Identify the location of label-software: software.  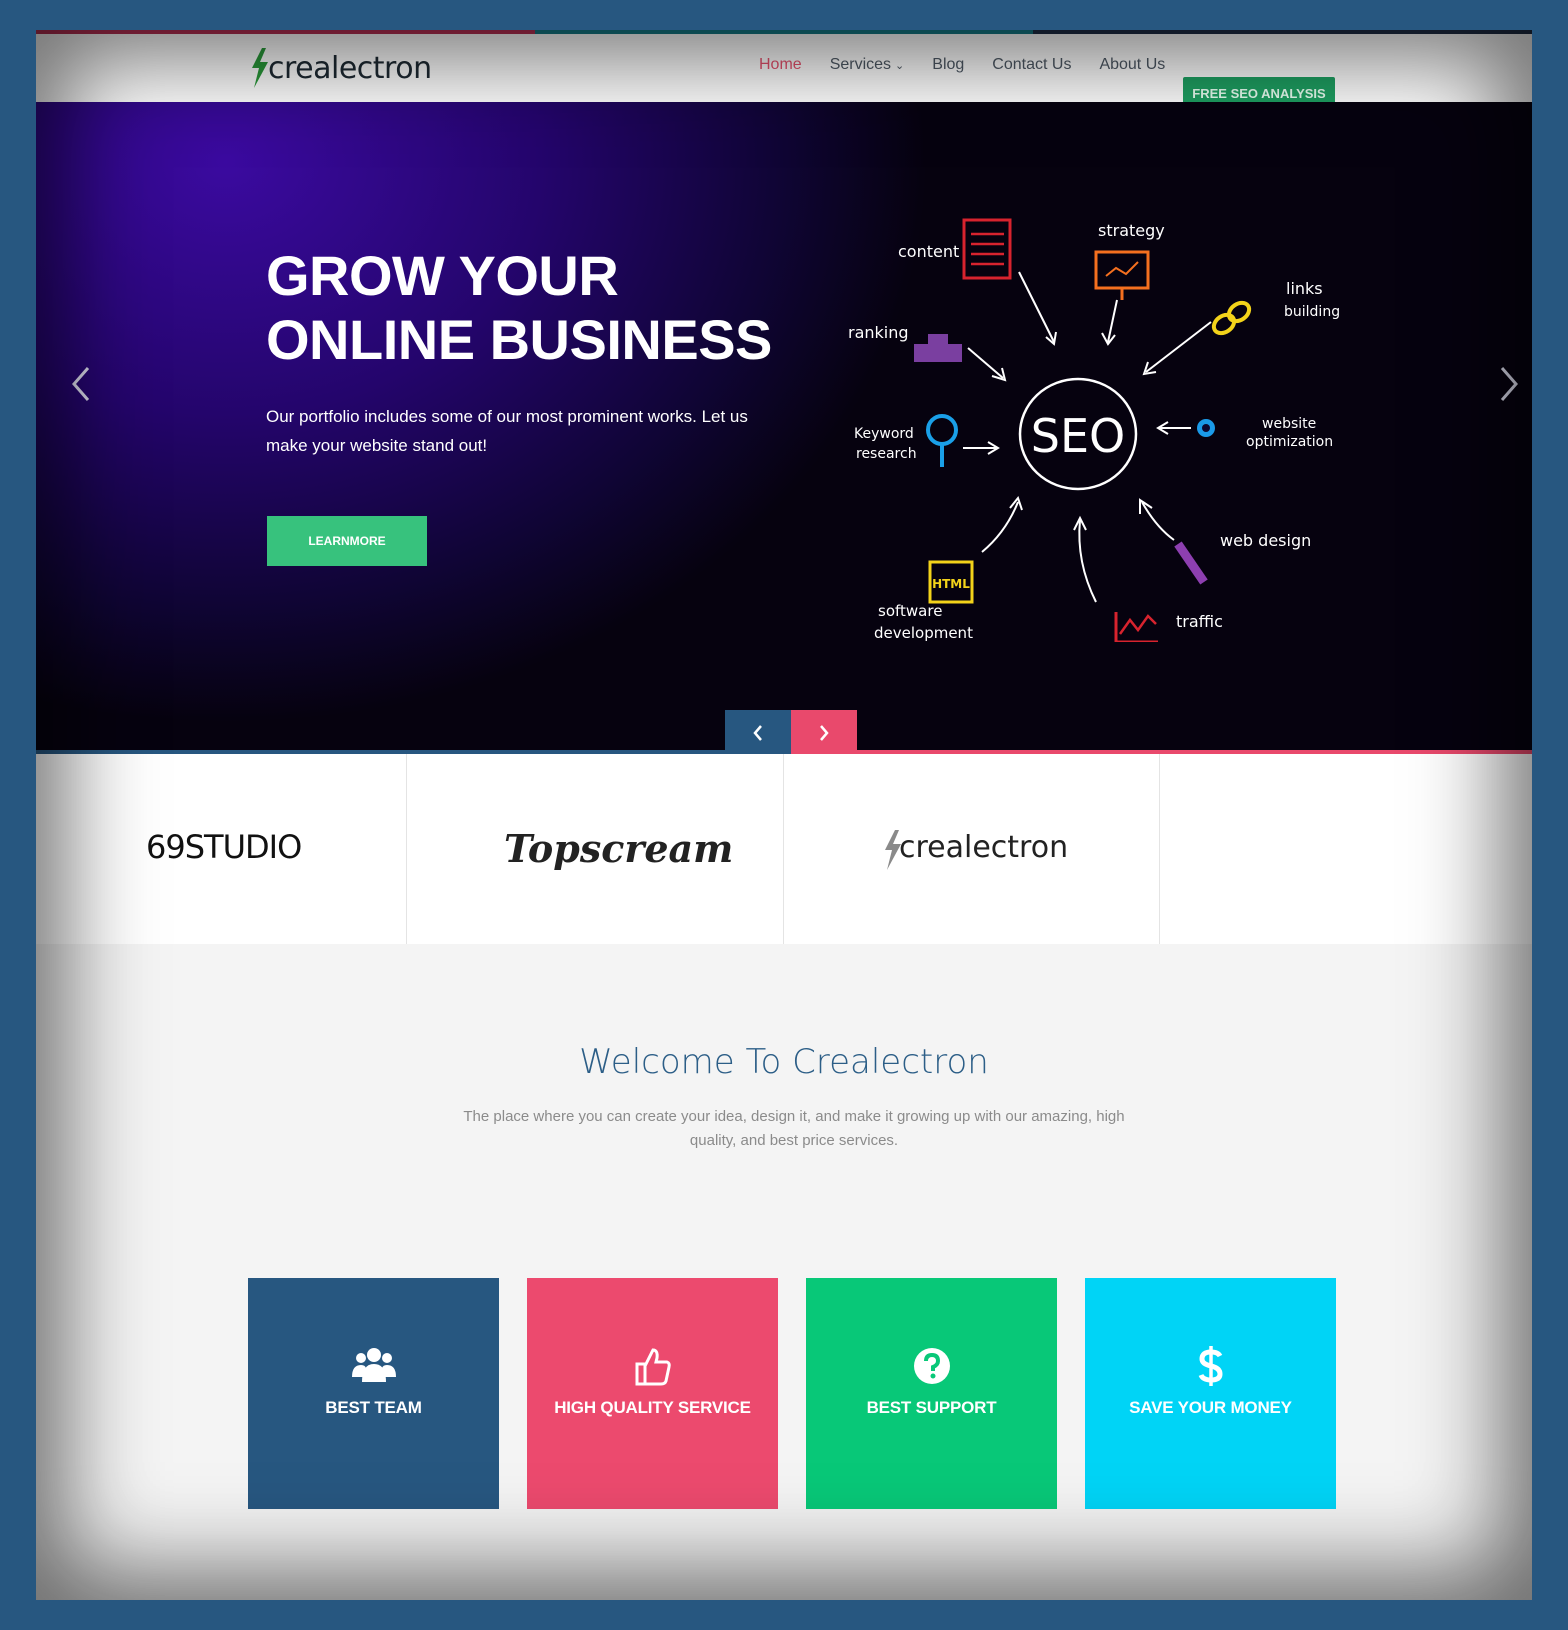
(910, 611).